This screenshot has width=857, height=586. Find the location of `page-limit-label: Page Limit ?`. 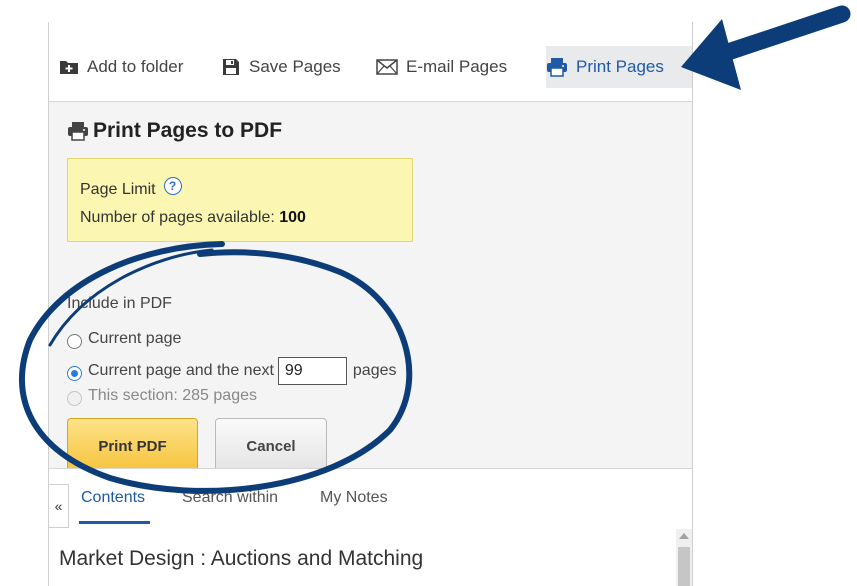

page-limit-label: Page Limit ? is located at coordinates (131, 188).